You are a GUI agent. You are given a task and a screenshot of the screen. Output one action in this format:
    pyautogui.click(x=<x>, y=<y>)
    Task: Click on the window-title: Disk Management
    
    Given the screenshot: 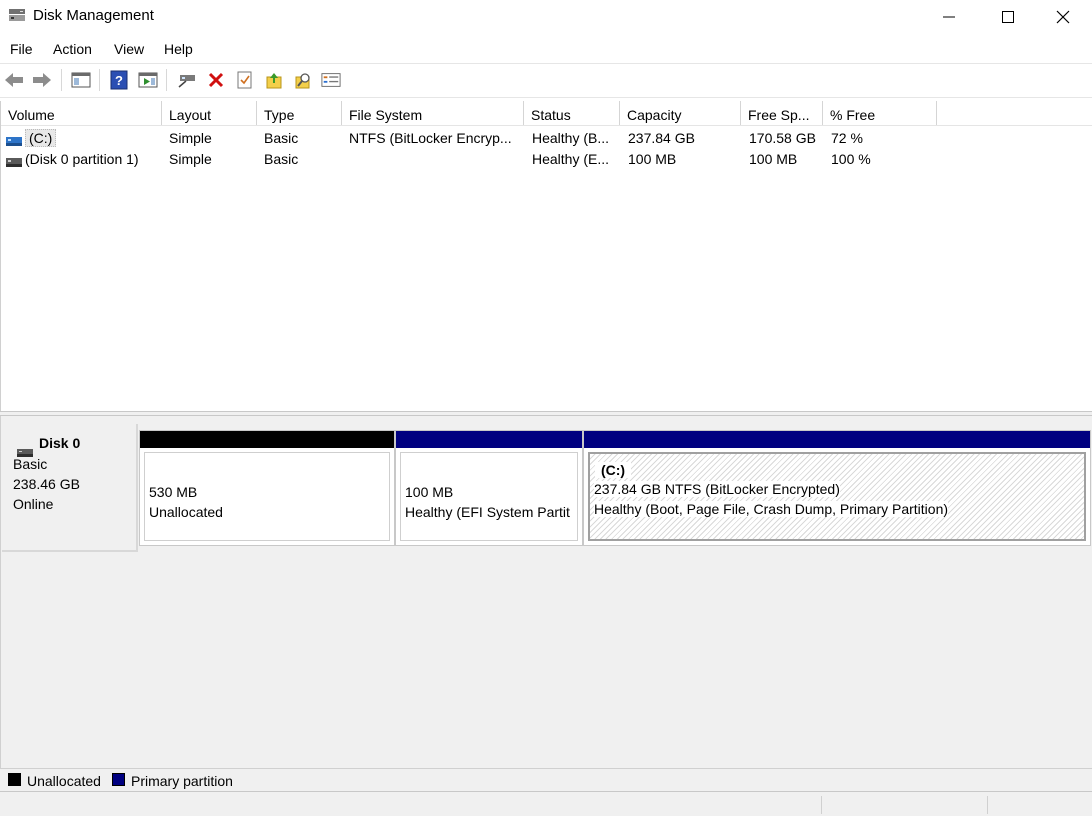 What is the action you would take?
    pyautogui.click(x=93, y=15)
    